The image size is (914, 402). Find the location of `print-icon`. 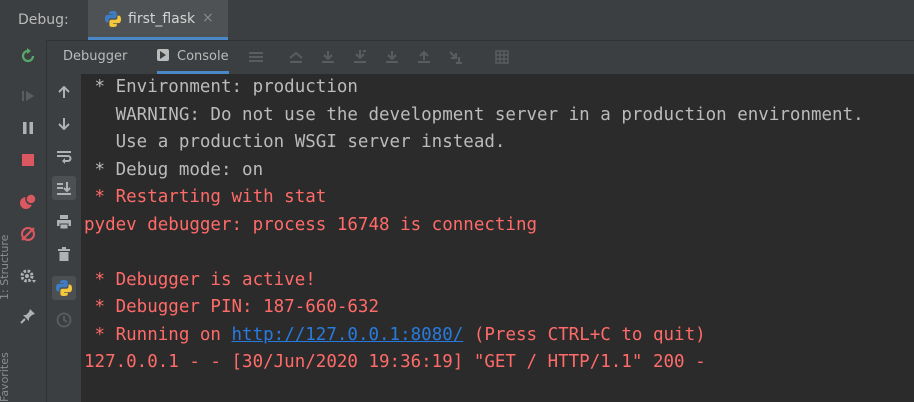

print-icon is located at coordinates (64, 222).